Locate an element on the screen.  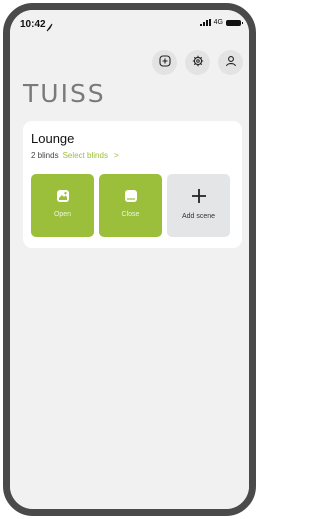
gear-icon is located at coordinates (198, 63).